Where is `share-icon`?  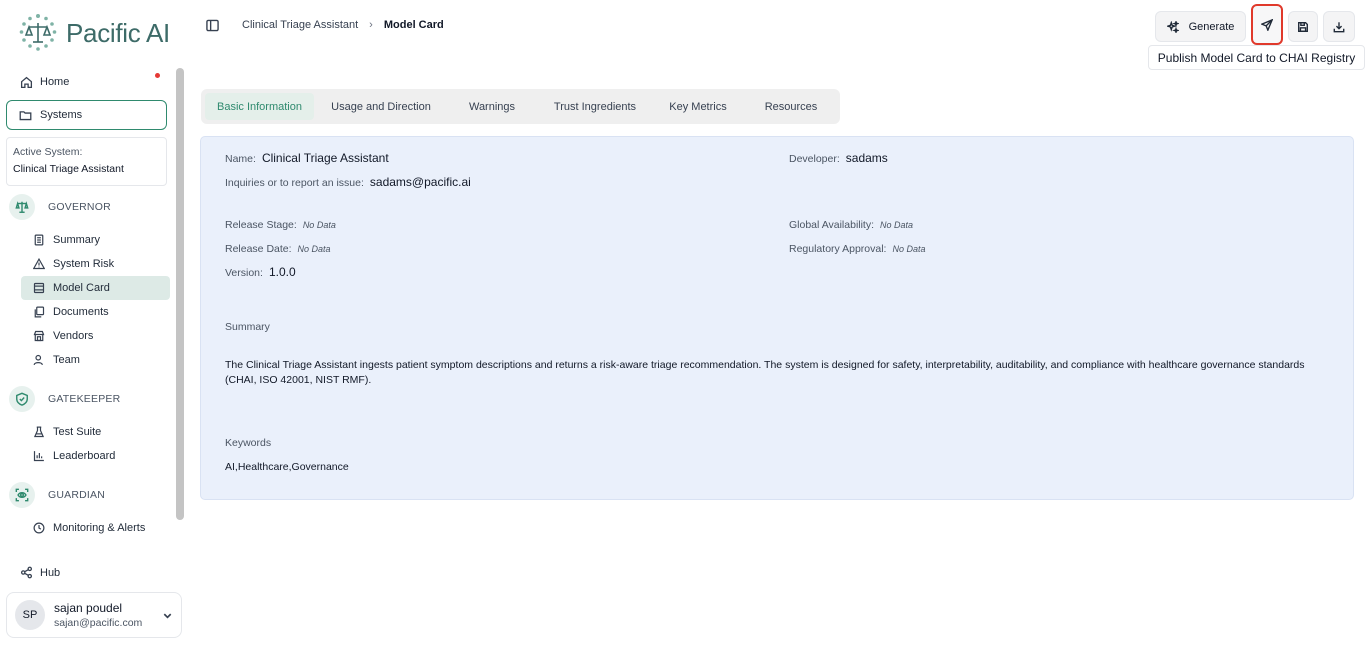
share-icon is located at coordinates (26, 572).